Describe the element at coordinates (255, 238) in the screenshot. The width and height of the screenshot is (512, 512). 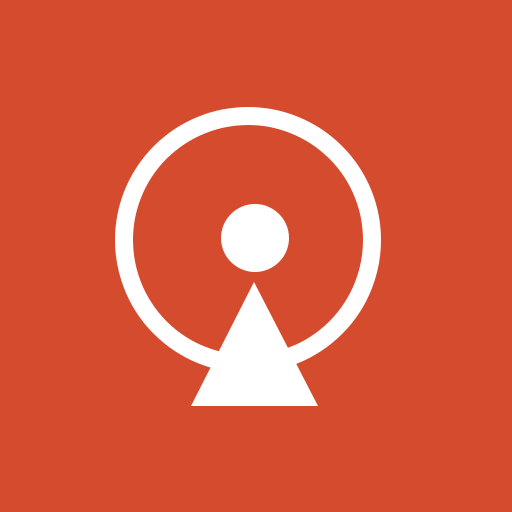
I see `center-dot` at that location.